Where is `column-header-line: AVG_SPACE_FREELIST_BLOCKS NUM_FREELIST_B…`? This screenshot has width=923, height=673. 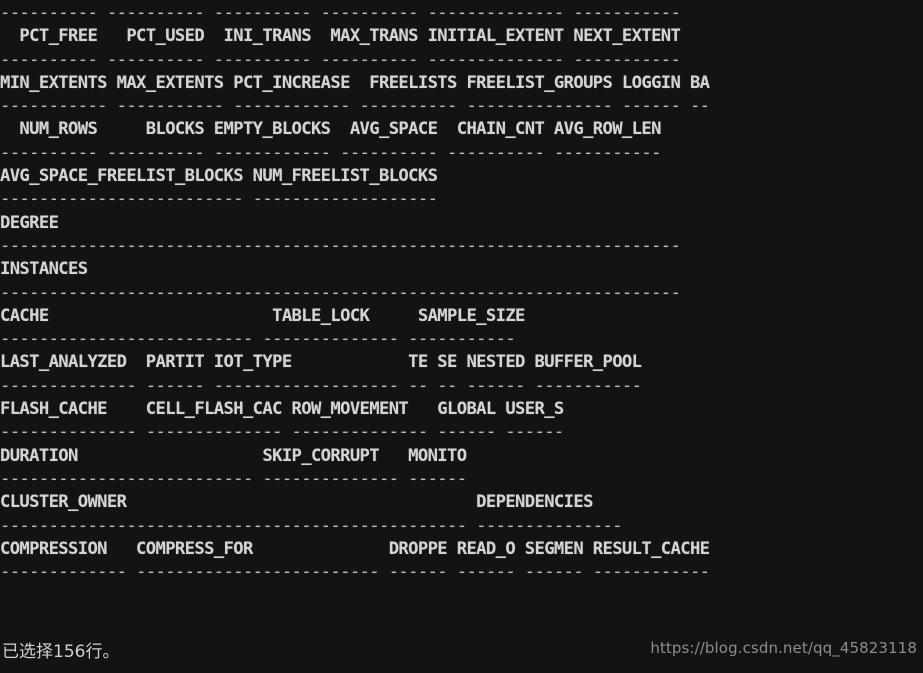 column-header-line: AVG_SPACE_FREELIST_BLOCKS NUM_FREELIST_B… is located at coordinates (219, 176).